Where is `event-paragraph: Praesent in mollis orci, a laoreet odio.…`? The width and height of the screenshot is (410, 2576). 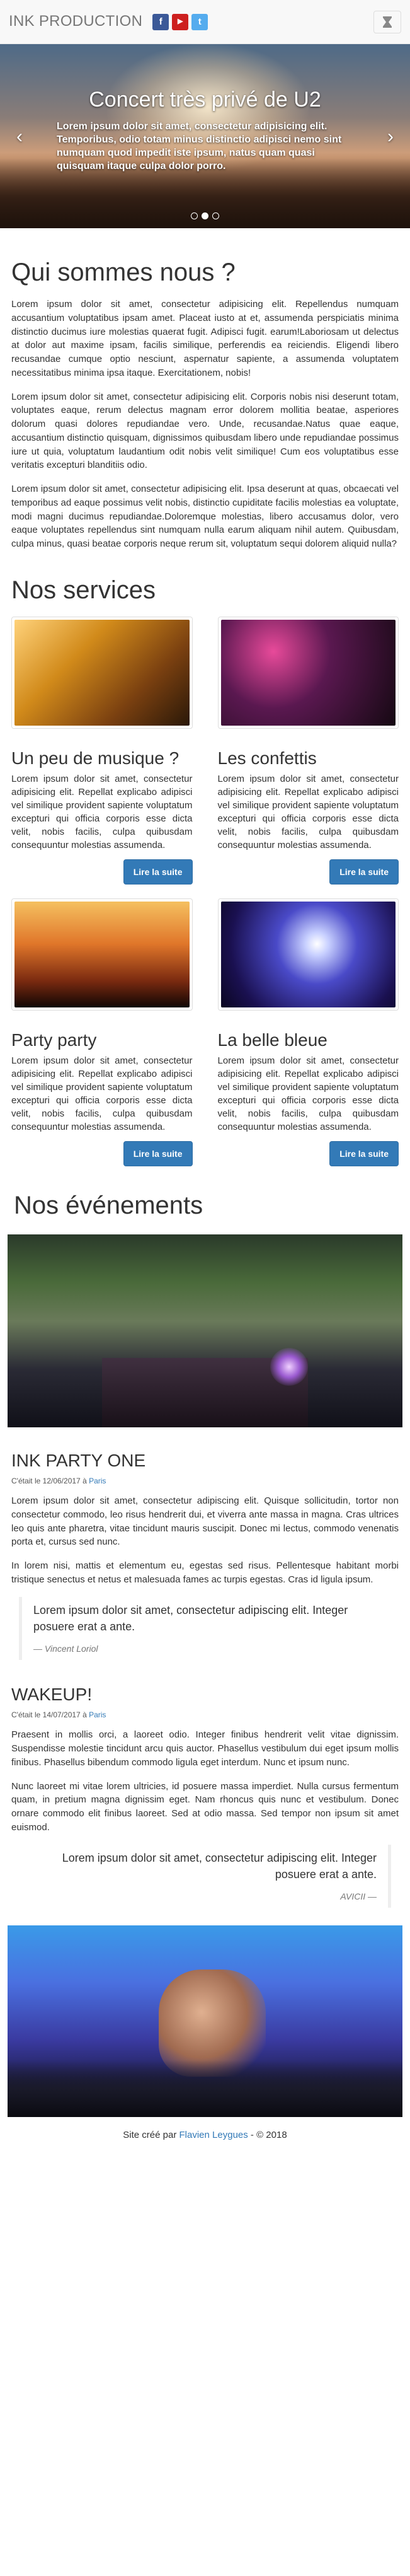
event-paragraph: Praesent in mollis orci, a laoreet odio.… is located at coordinates (205, 1748).